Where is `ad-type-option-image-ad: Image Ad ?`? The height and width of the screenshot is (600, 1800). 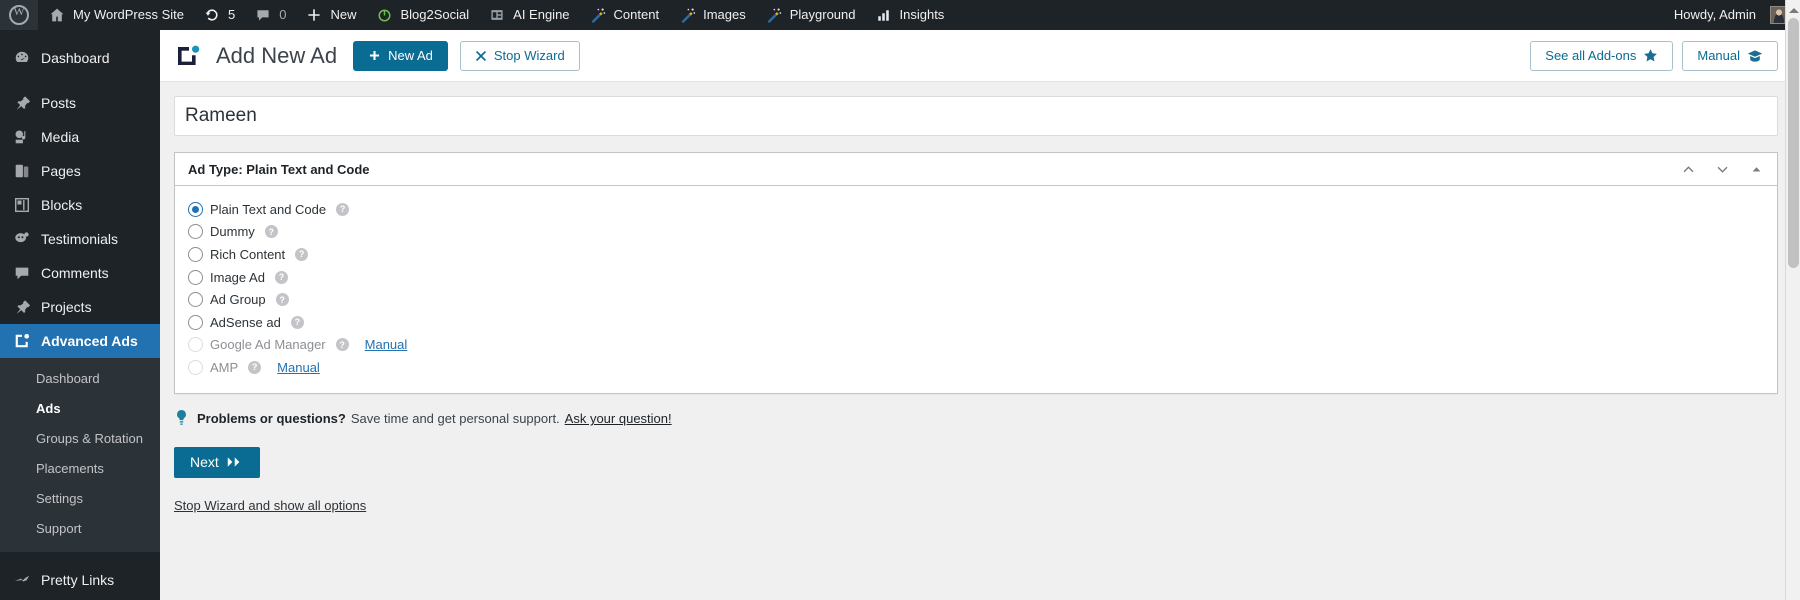
ad-type-option-image-ad: Image Ad ? is located at coordinates (976, 277).